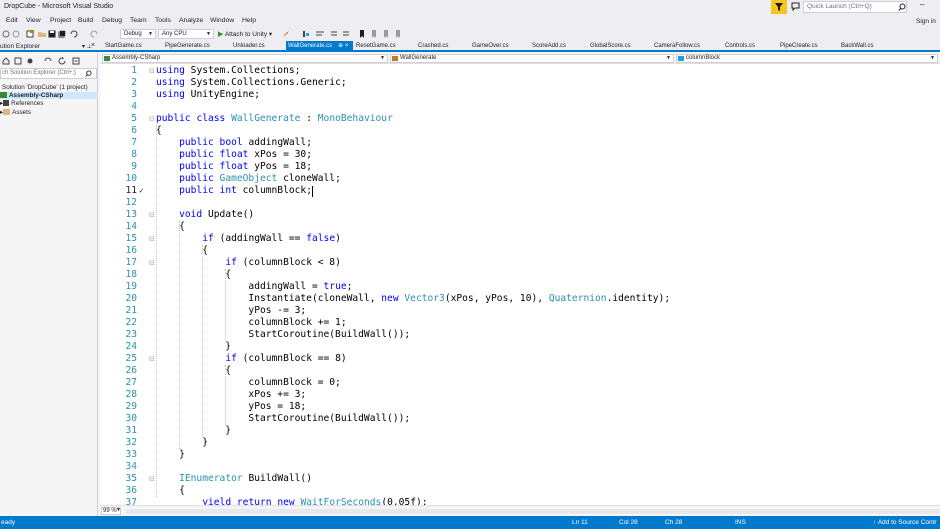 The image size is (940, 529). I want to click on collapse-all-icon, so click(76, 61).